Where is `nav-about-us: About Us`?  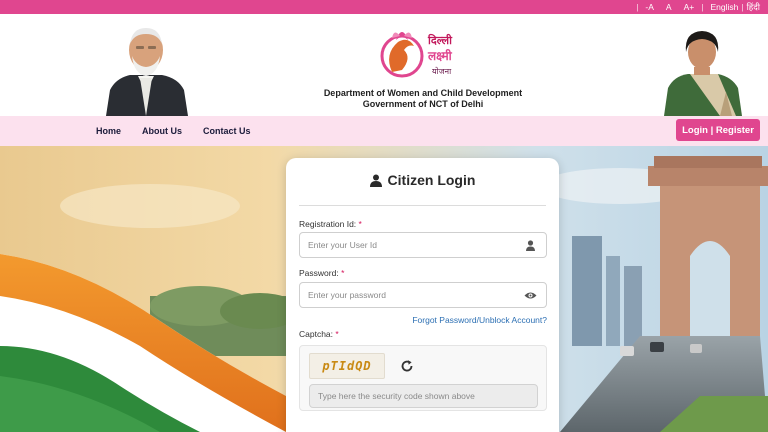 nav-about-us: About Us is located at coordinates (162, 131).